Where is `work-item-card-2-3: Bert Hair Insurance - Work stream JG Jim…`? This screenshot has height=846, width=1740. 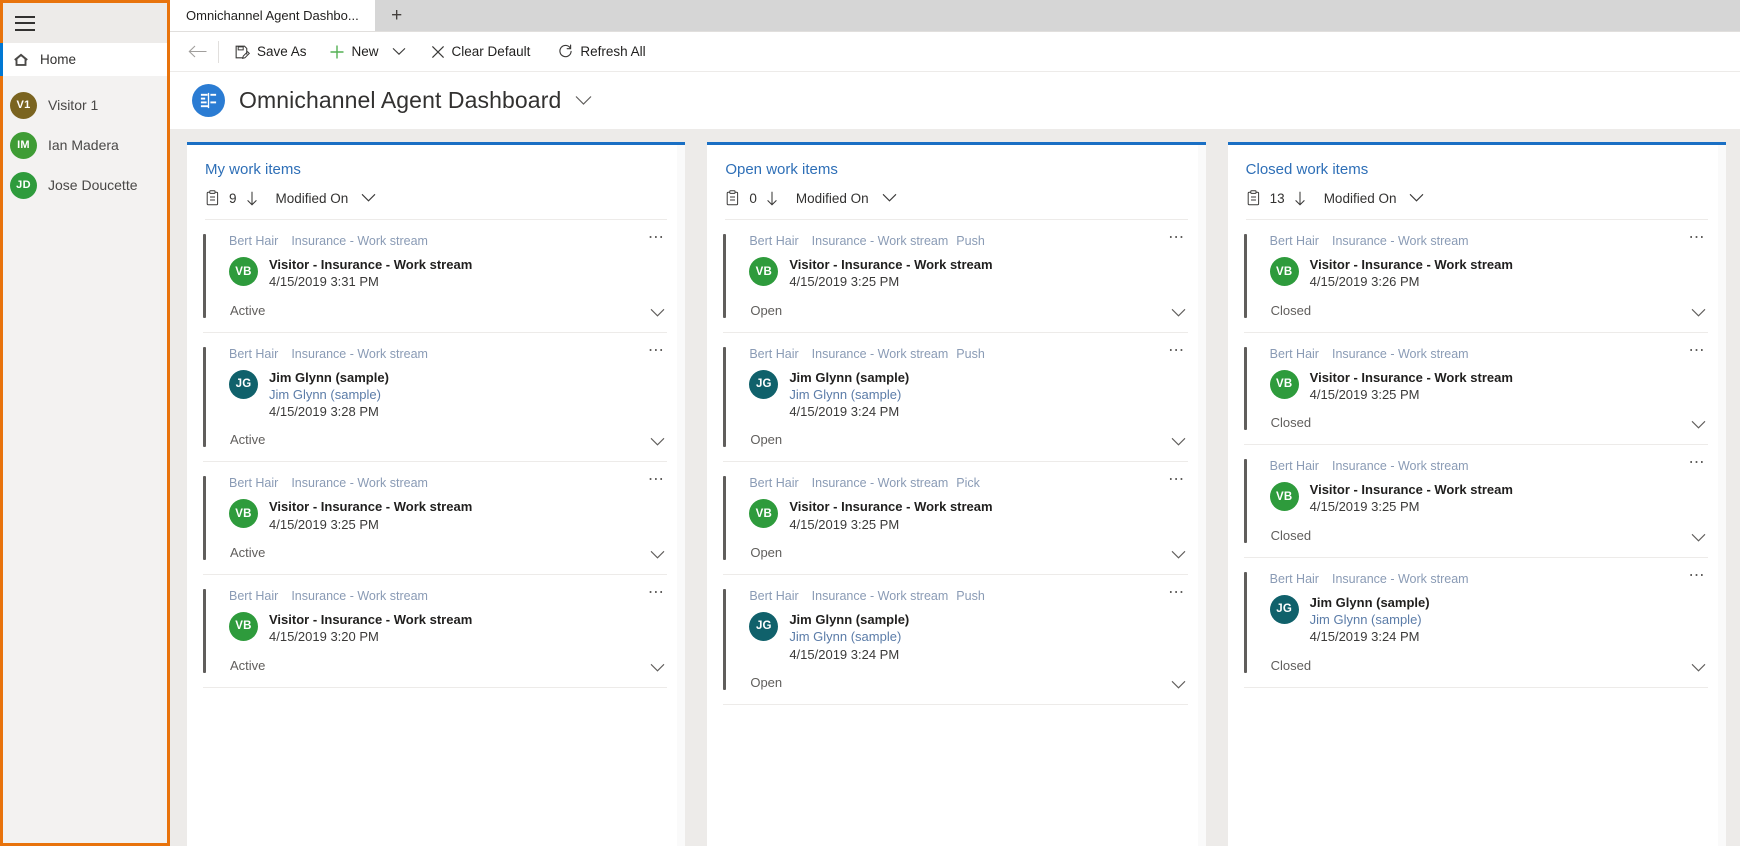
work-item-card-2-3: Bert Hair Insurance - Work stream JG Jim… is located at coordinates (1475, 623).